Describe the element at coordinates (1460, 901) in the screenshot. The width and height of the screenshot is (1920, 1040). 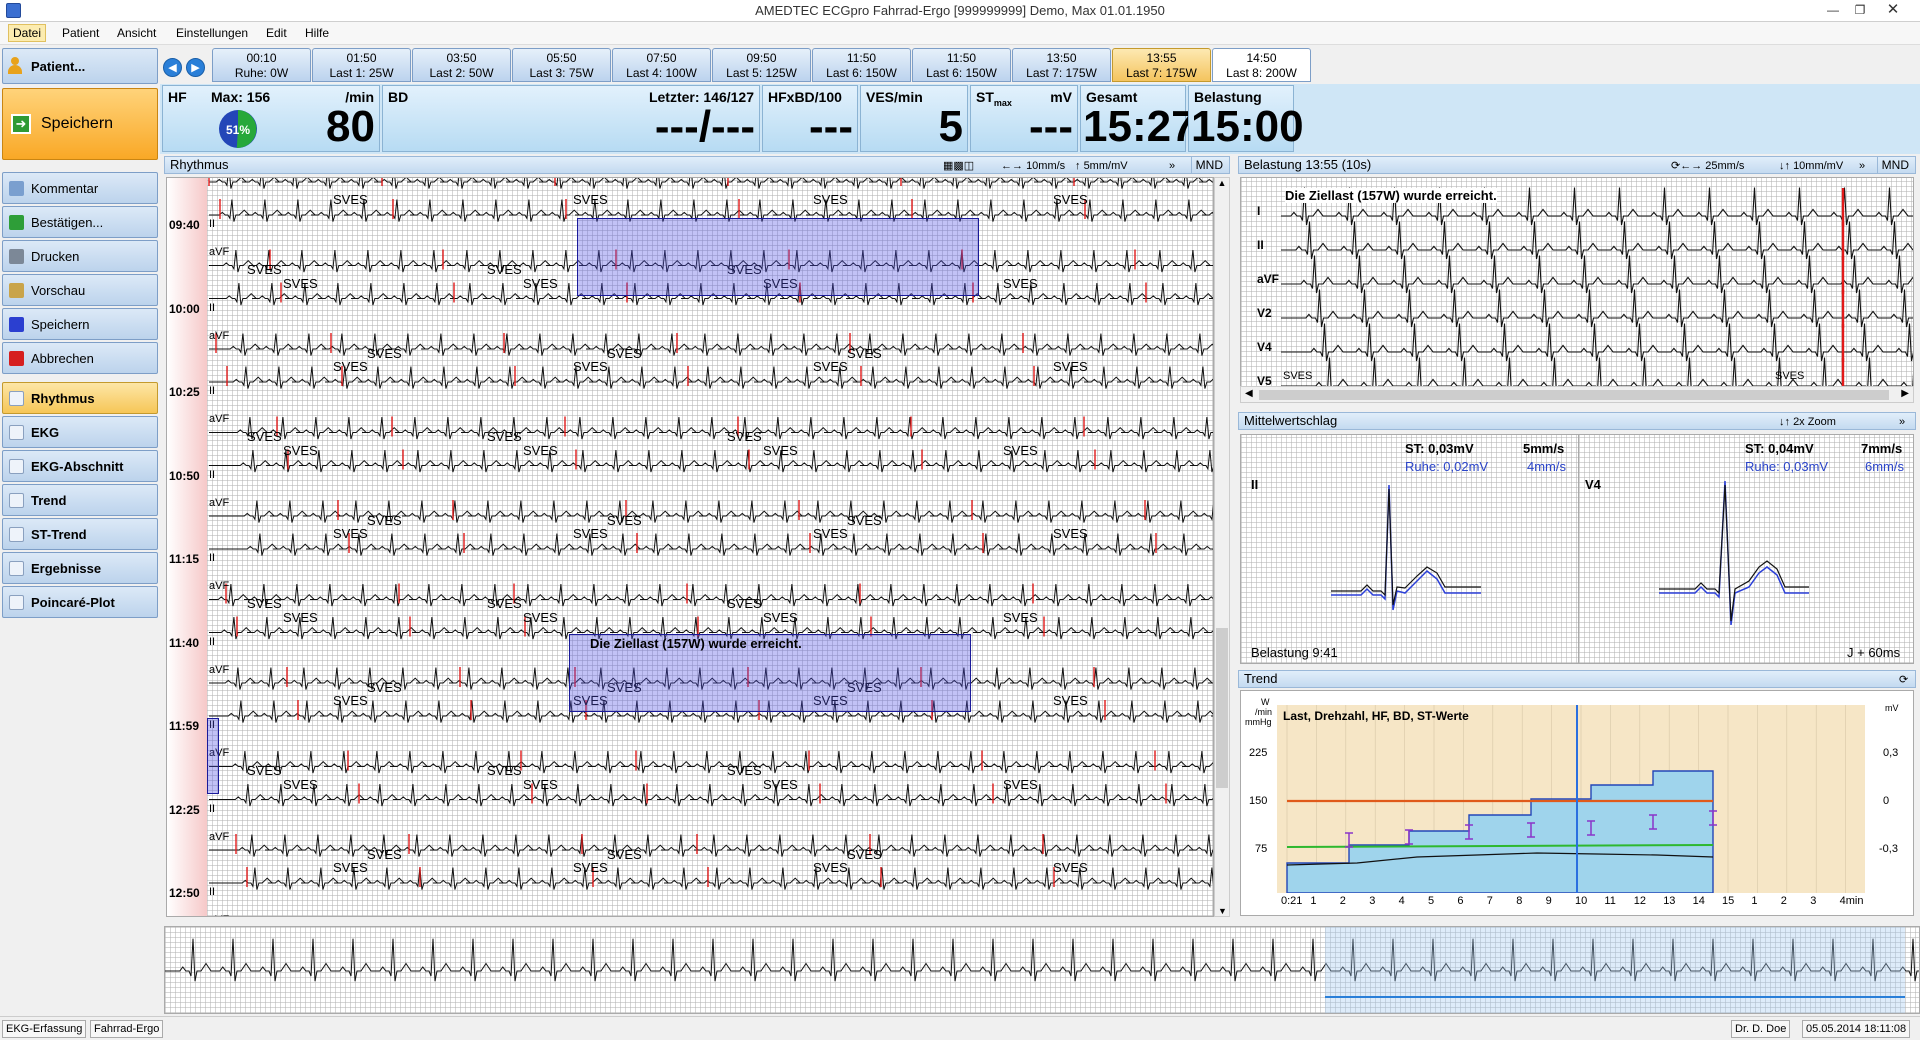
I see `trend-xtick: 6` at that location.